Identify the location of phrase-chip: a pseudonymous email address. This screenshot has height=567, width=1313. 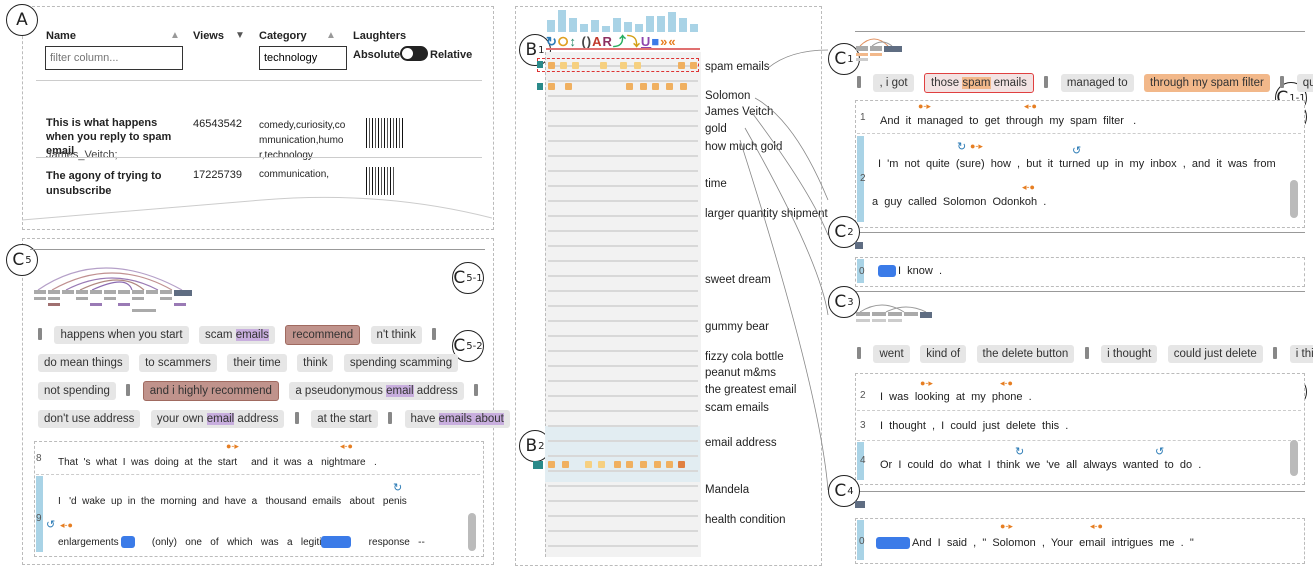
(376, 391).